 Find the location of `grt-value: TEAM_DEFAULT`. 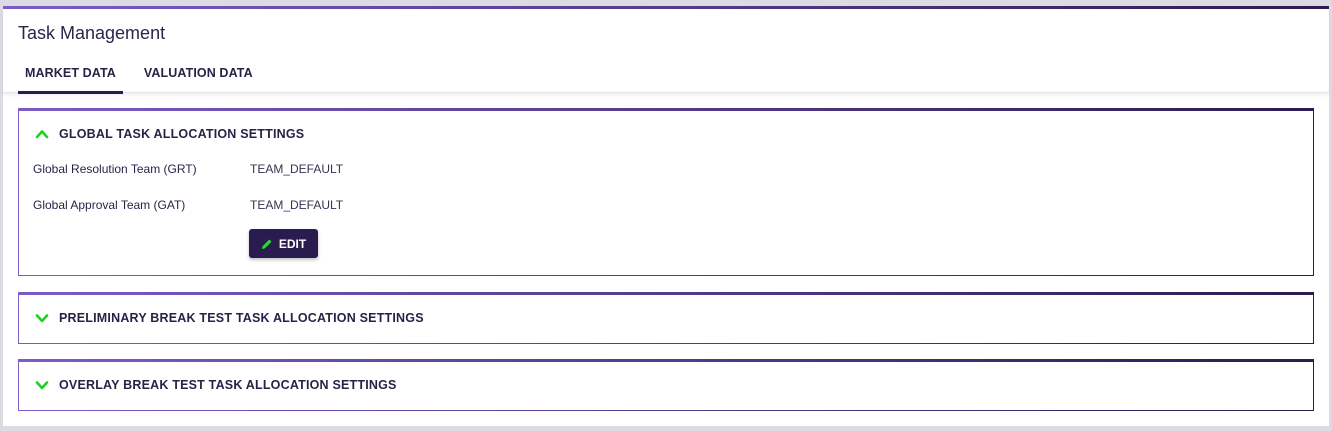

grt-value: TEAM_DEFAULT is located at coordinates (297, 169).